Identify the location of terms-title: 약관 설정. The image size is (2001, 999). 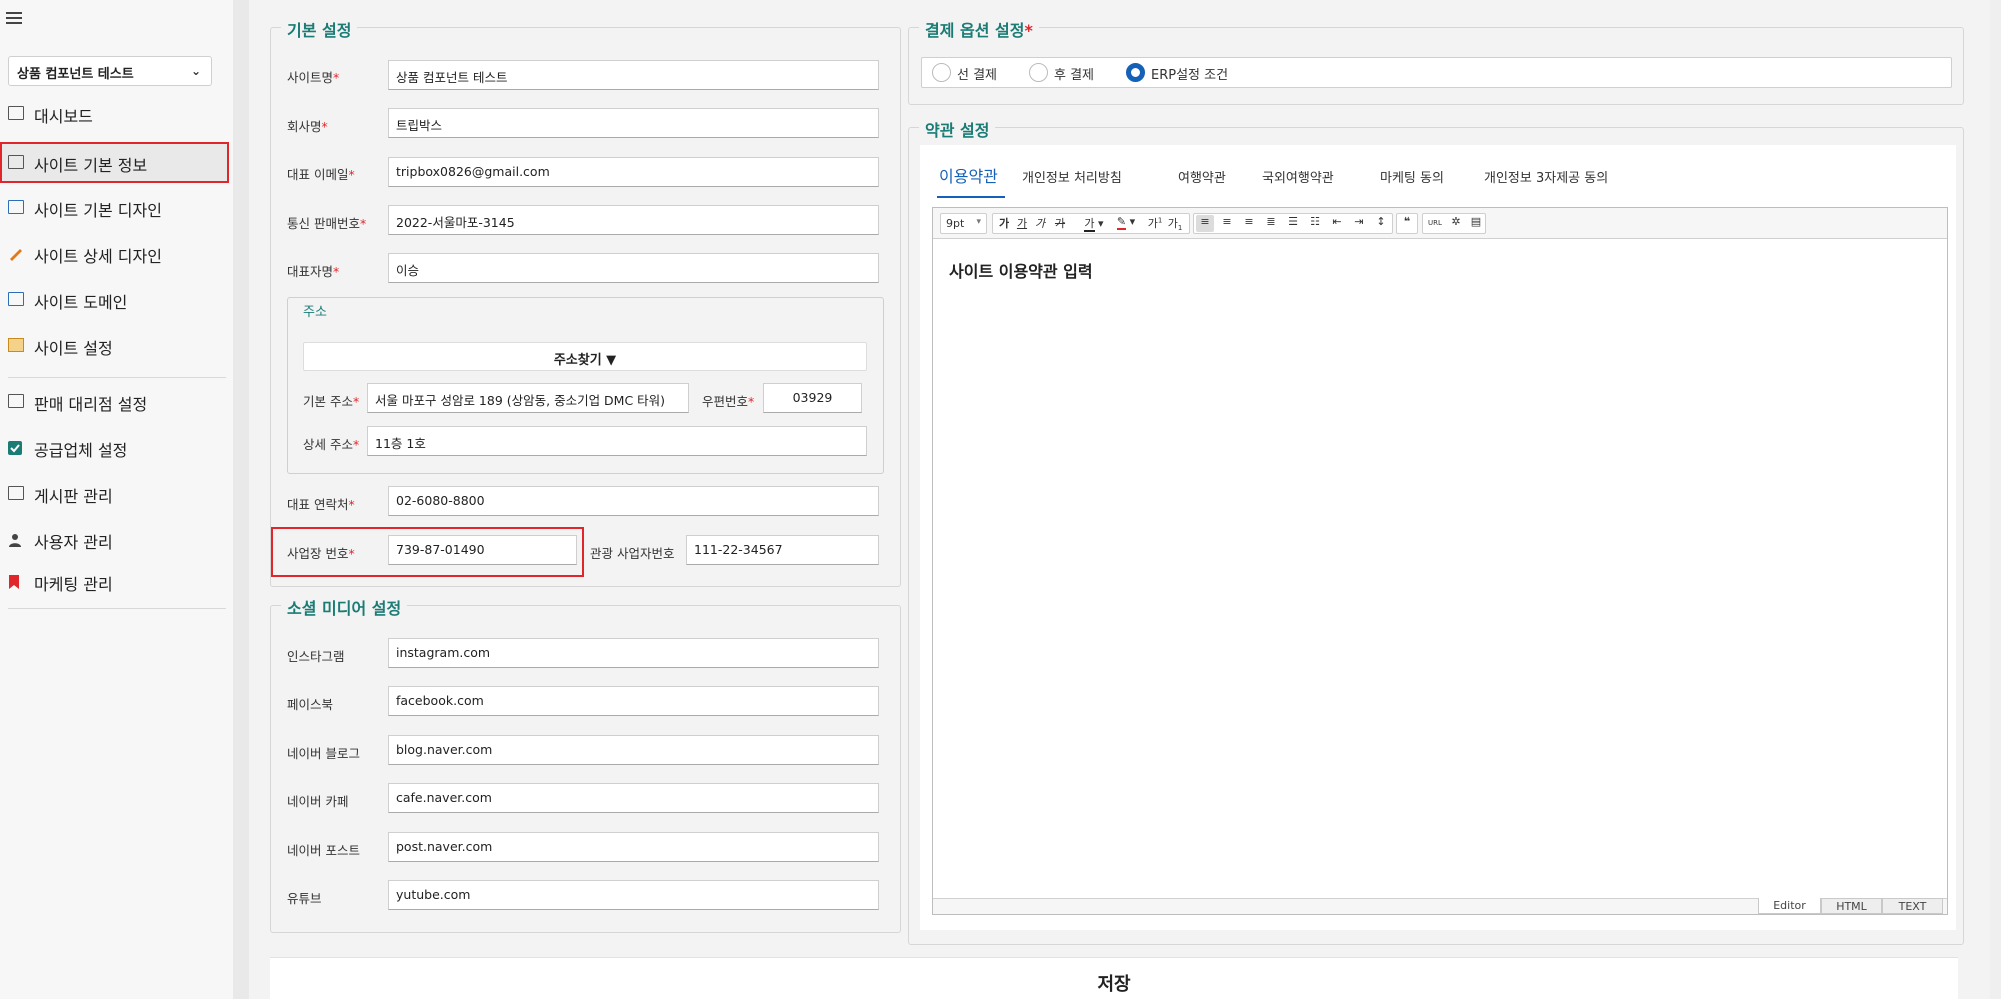
(957, 129).